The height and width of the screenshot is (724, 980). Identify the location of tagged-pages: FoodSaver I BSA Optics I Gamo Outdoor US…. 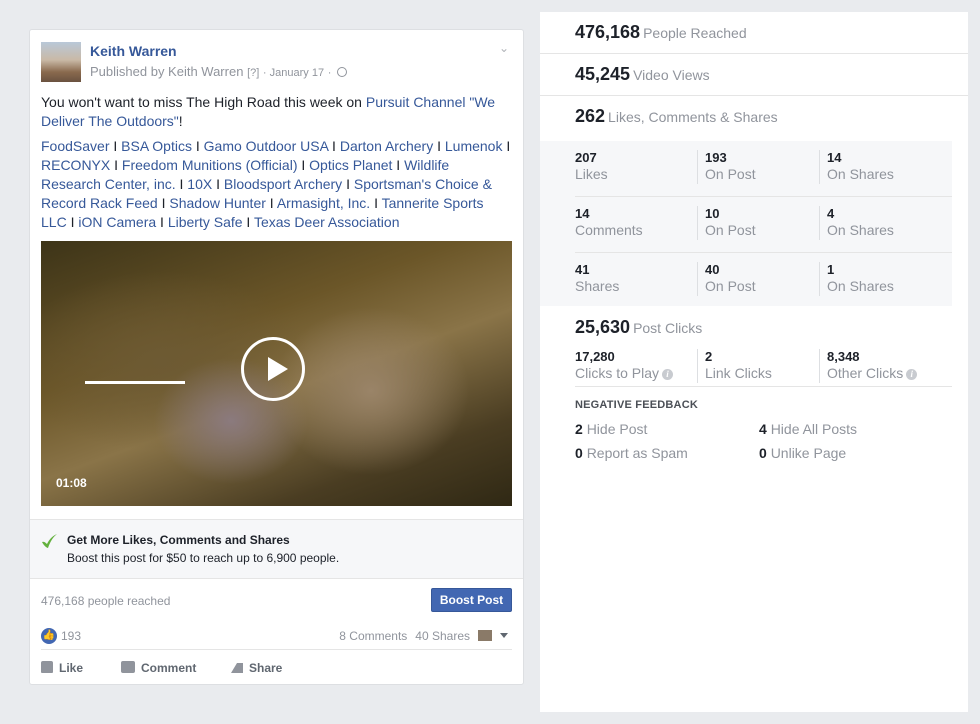
(277, 184).